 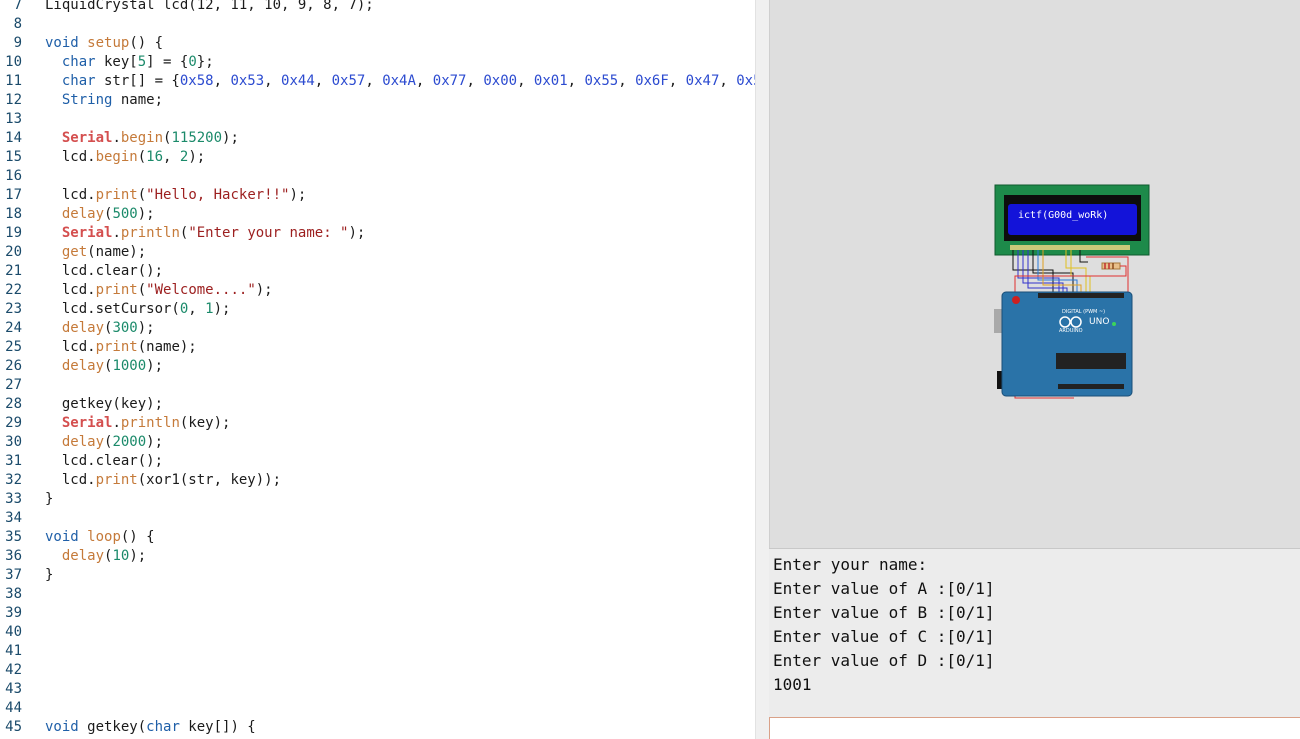 I want to click on reset-button, so click(x=1016, y=300).